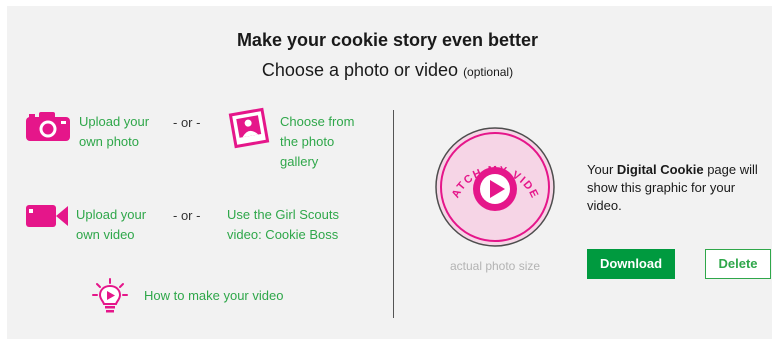  Describe the element at coordinates (114, 121) in the screenshot. I see `upload-photo-line-1: Upload your` at that location.